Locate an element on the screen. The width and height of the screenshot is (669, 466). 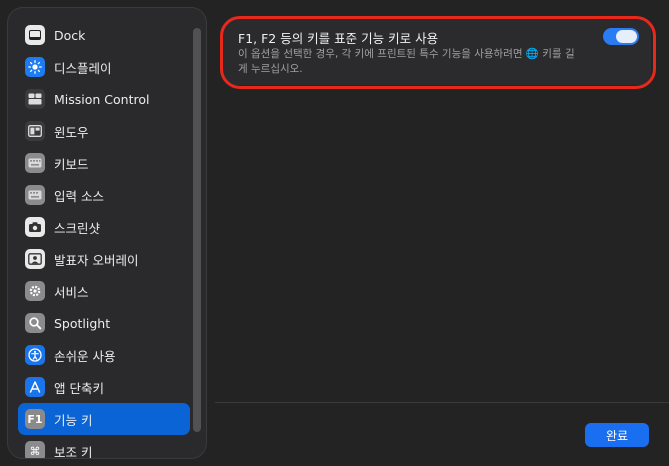
sidebar-item-label: 디스플레이 is located at coordinates (83, 68).